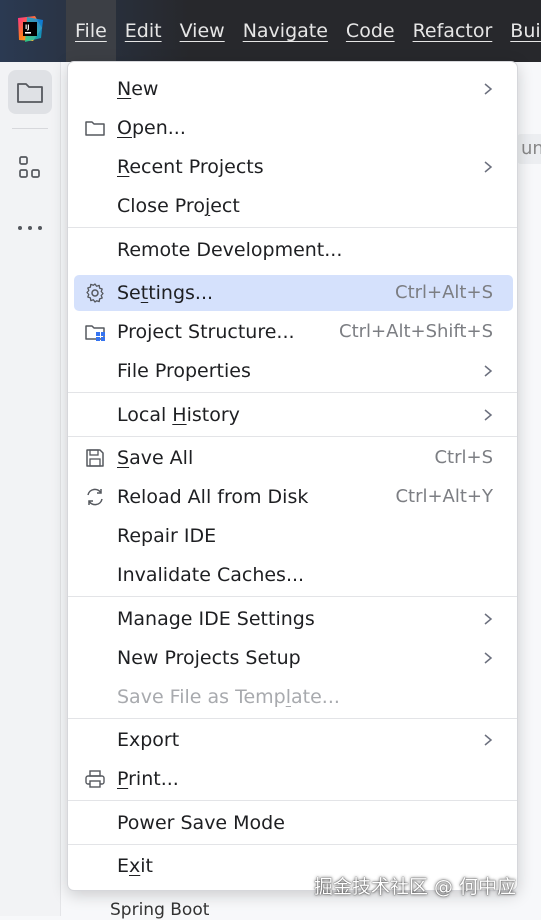  I want to click on menu-item-manage-ide-settings: Manage IDE Settings, so click(293, 619).